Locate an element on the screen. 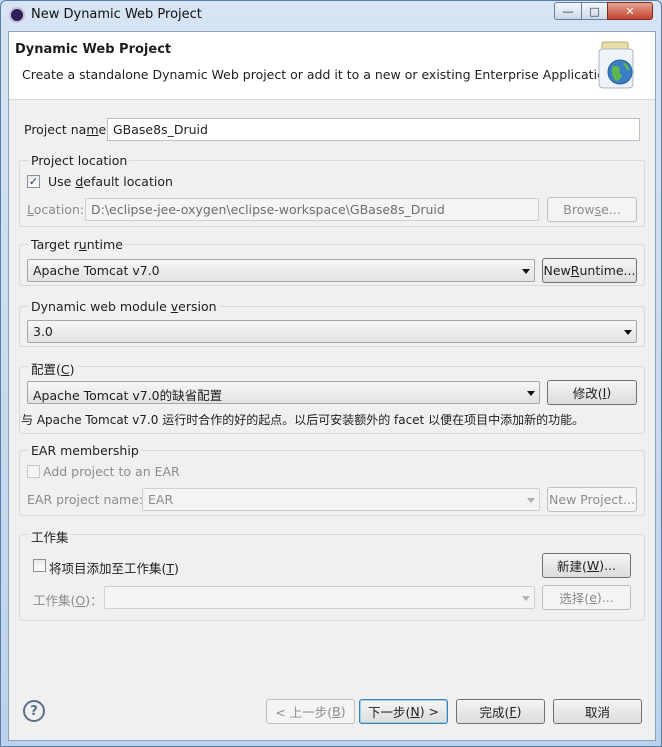  ear-project-name-select: EAR is located at coordinates (341, 499).